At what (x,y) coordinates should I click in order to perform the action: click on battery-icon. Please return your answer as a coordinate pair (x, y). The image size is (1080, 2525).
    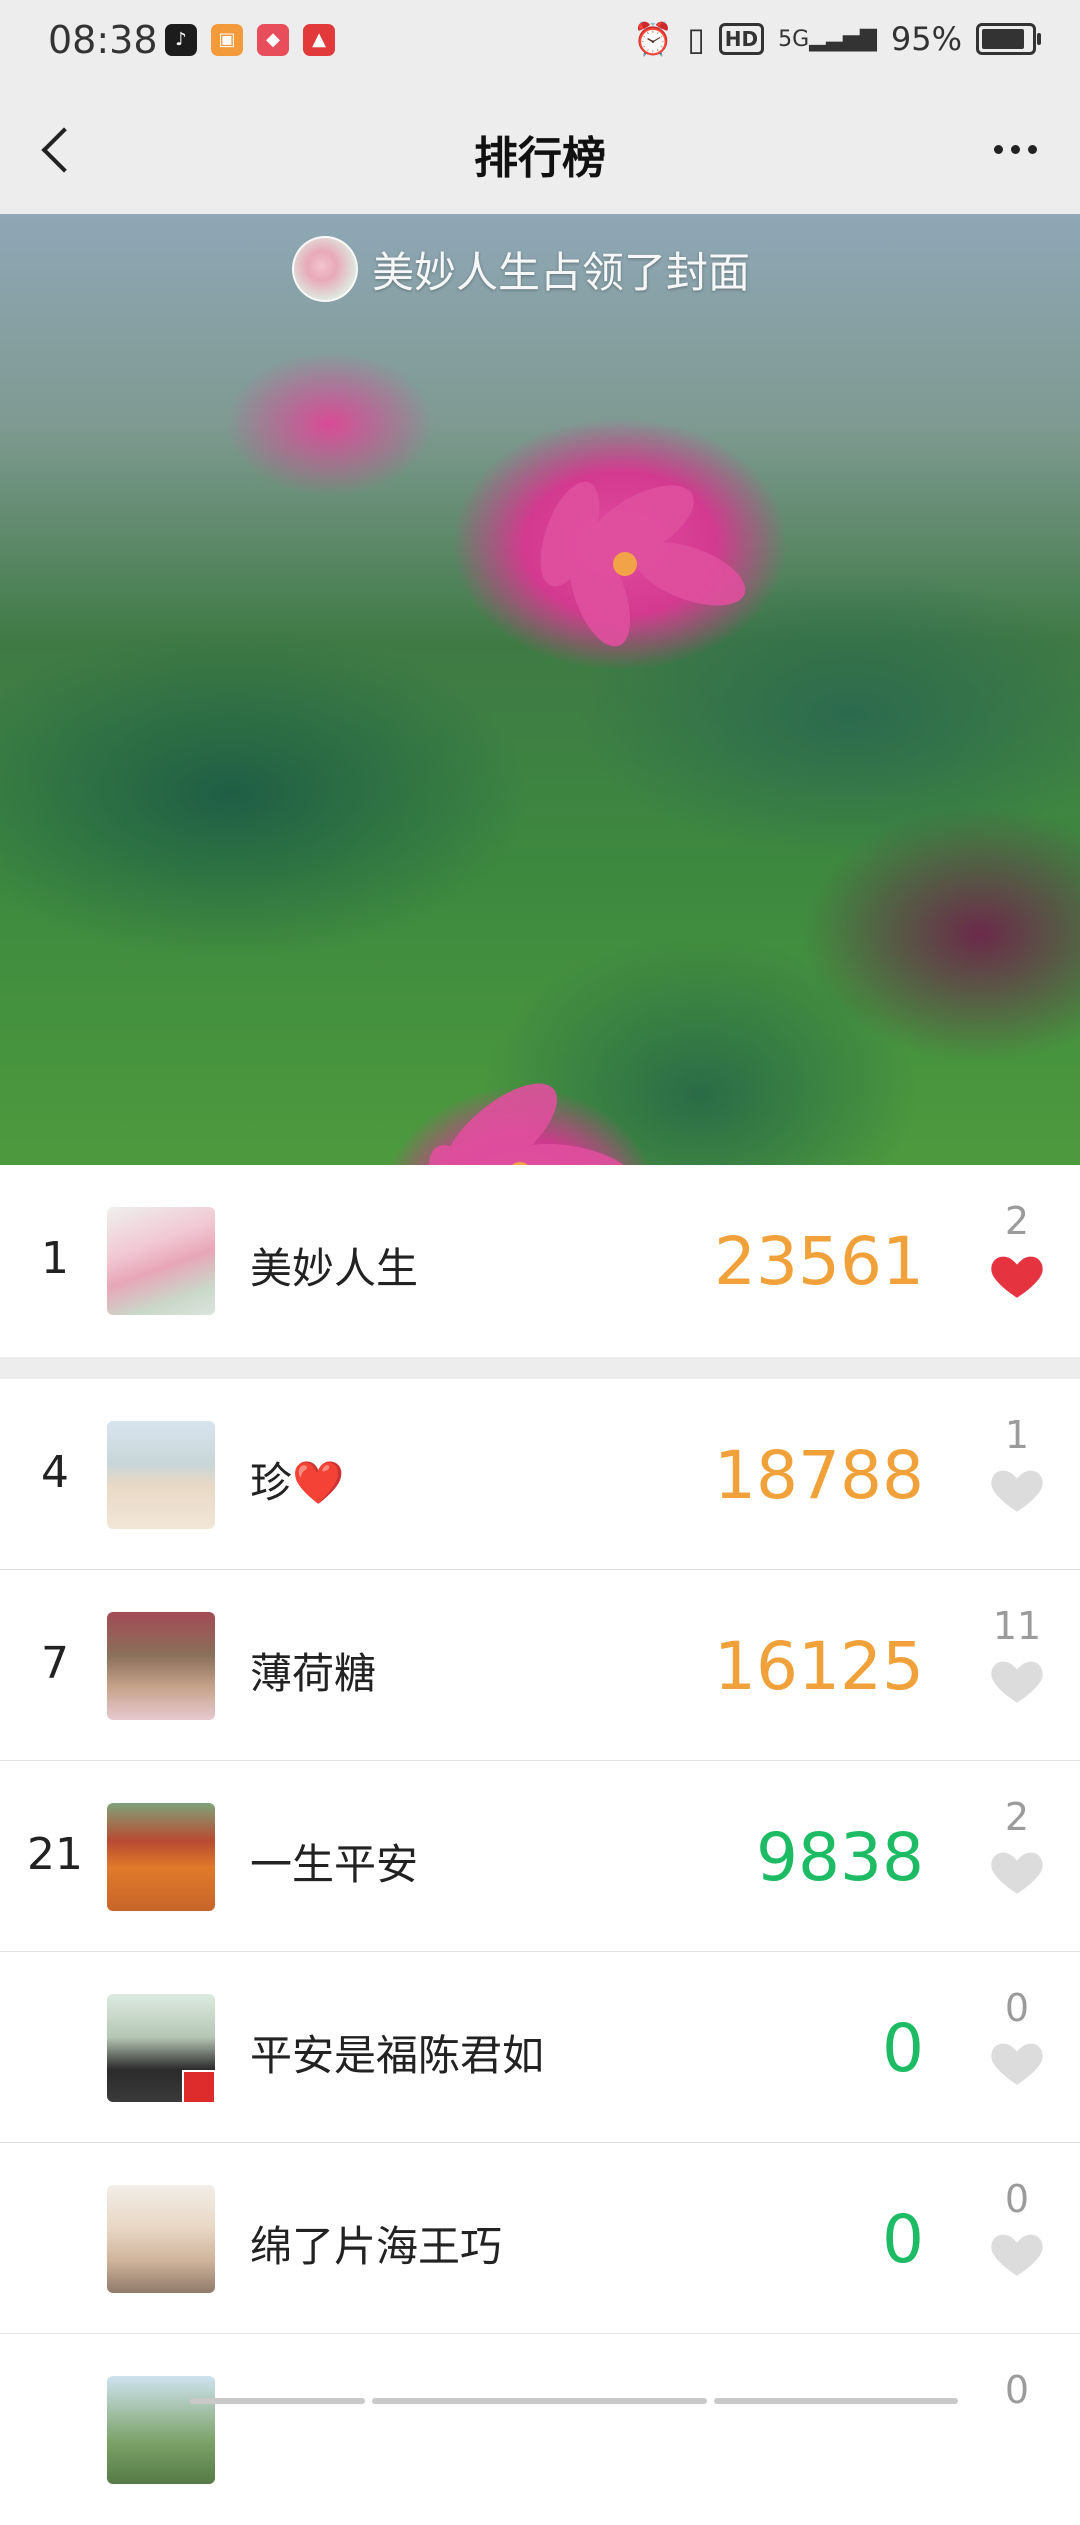
    Looking at the image, I should click on (1008, 39).